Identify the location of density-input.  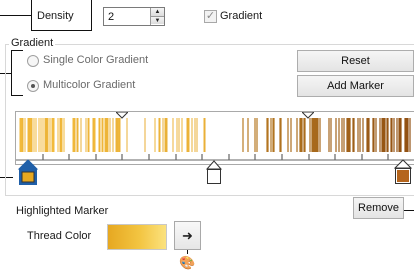
(127, 16).